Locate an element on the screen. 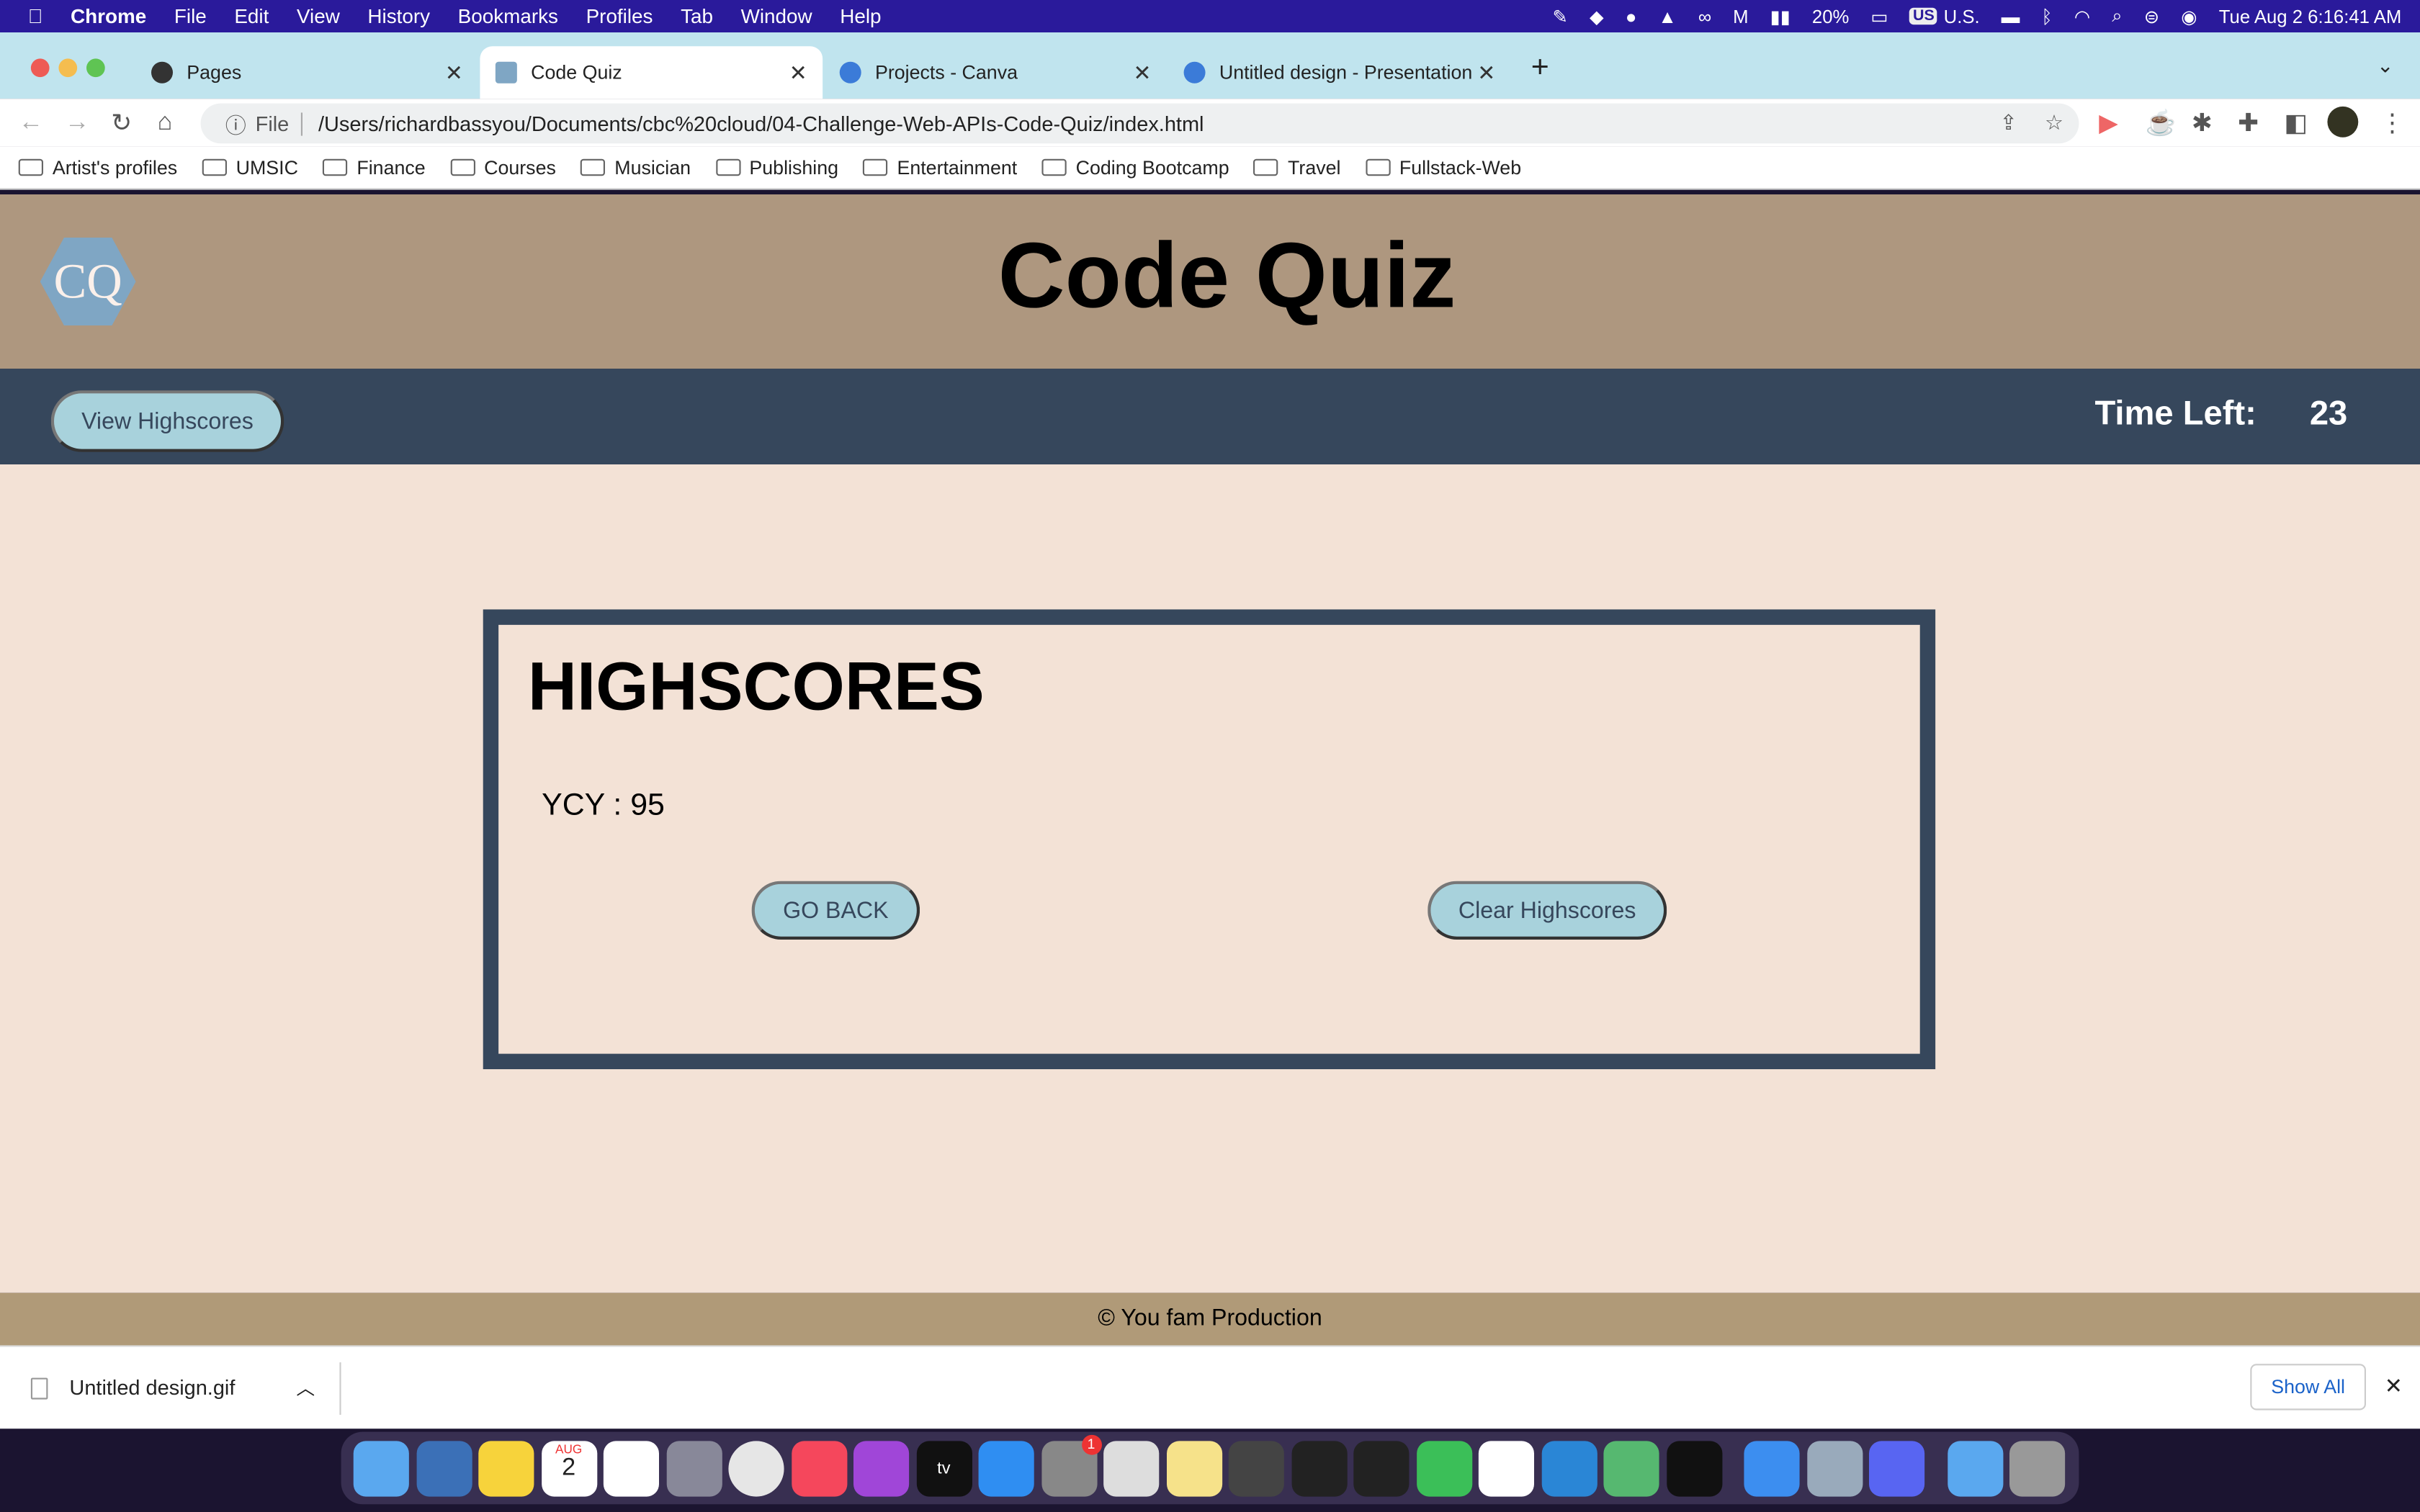 The width and height of the screenshot is (2420, 1512). bed-icon: ▬ is located at coordinates (2011, 16).